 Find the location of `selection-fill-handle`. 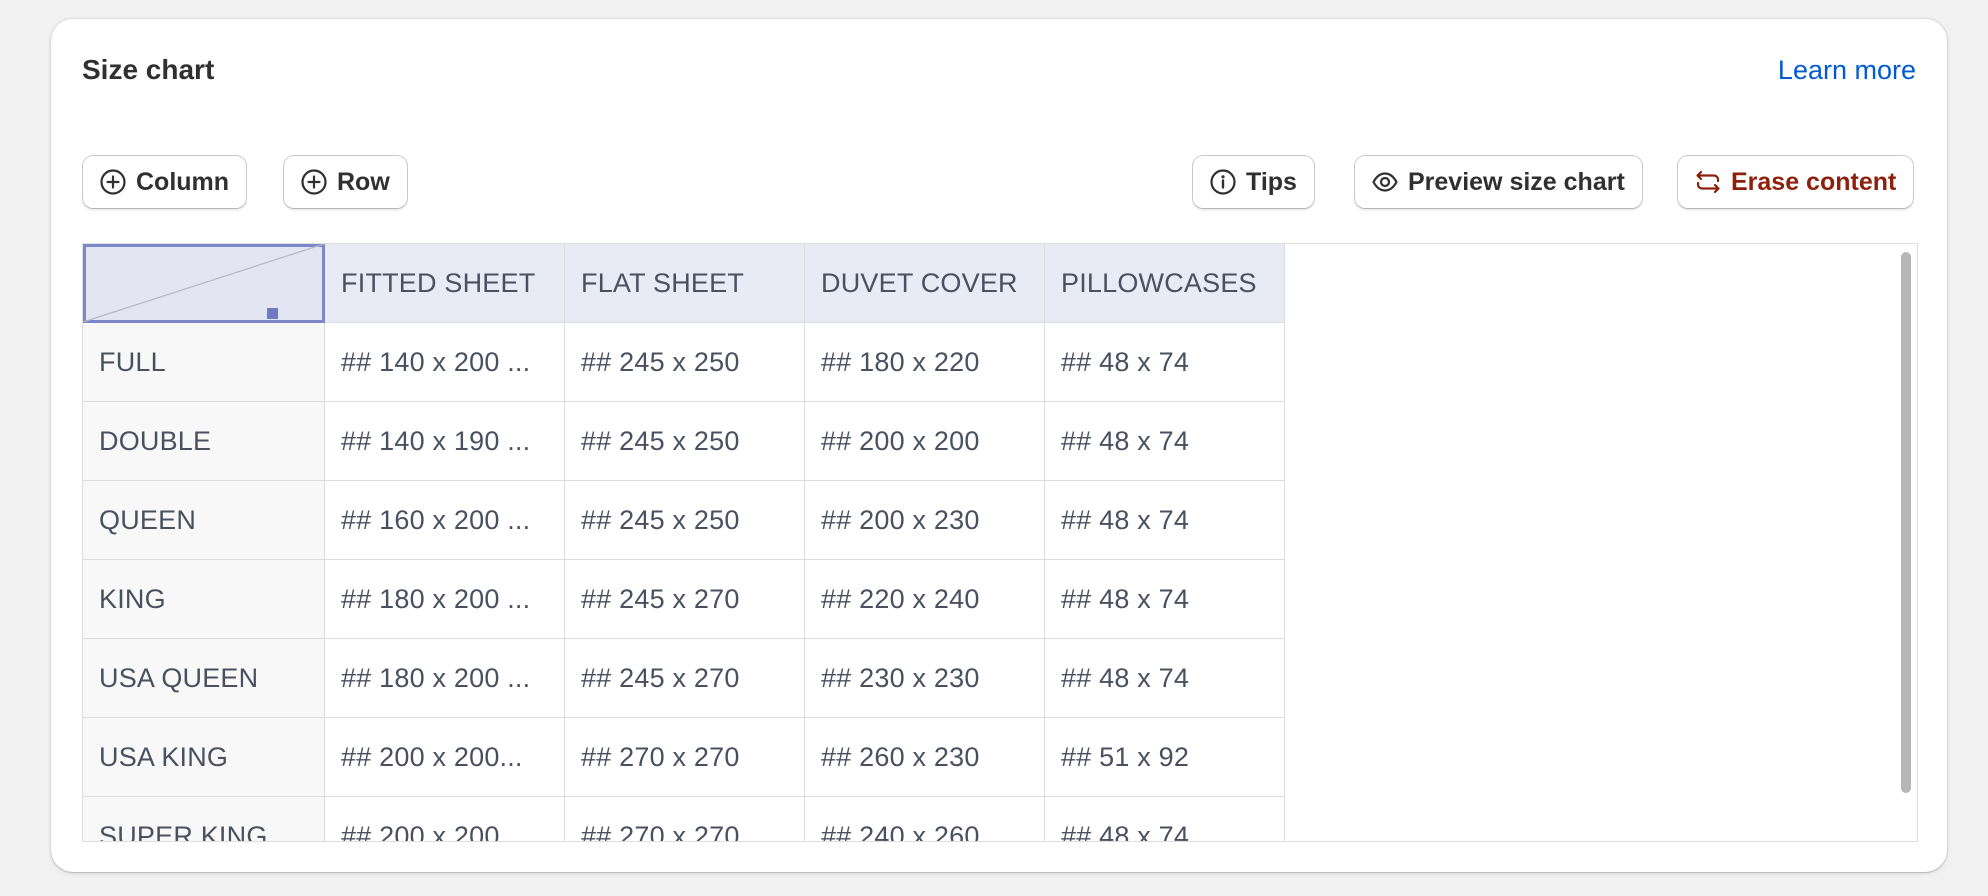

selection-fill-handle is located at coordinates (272, 313).